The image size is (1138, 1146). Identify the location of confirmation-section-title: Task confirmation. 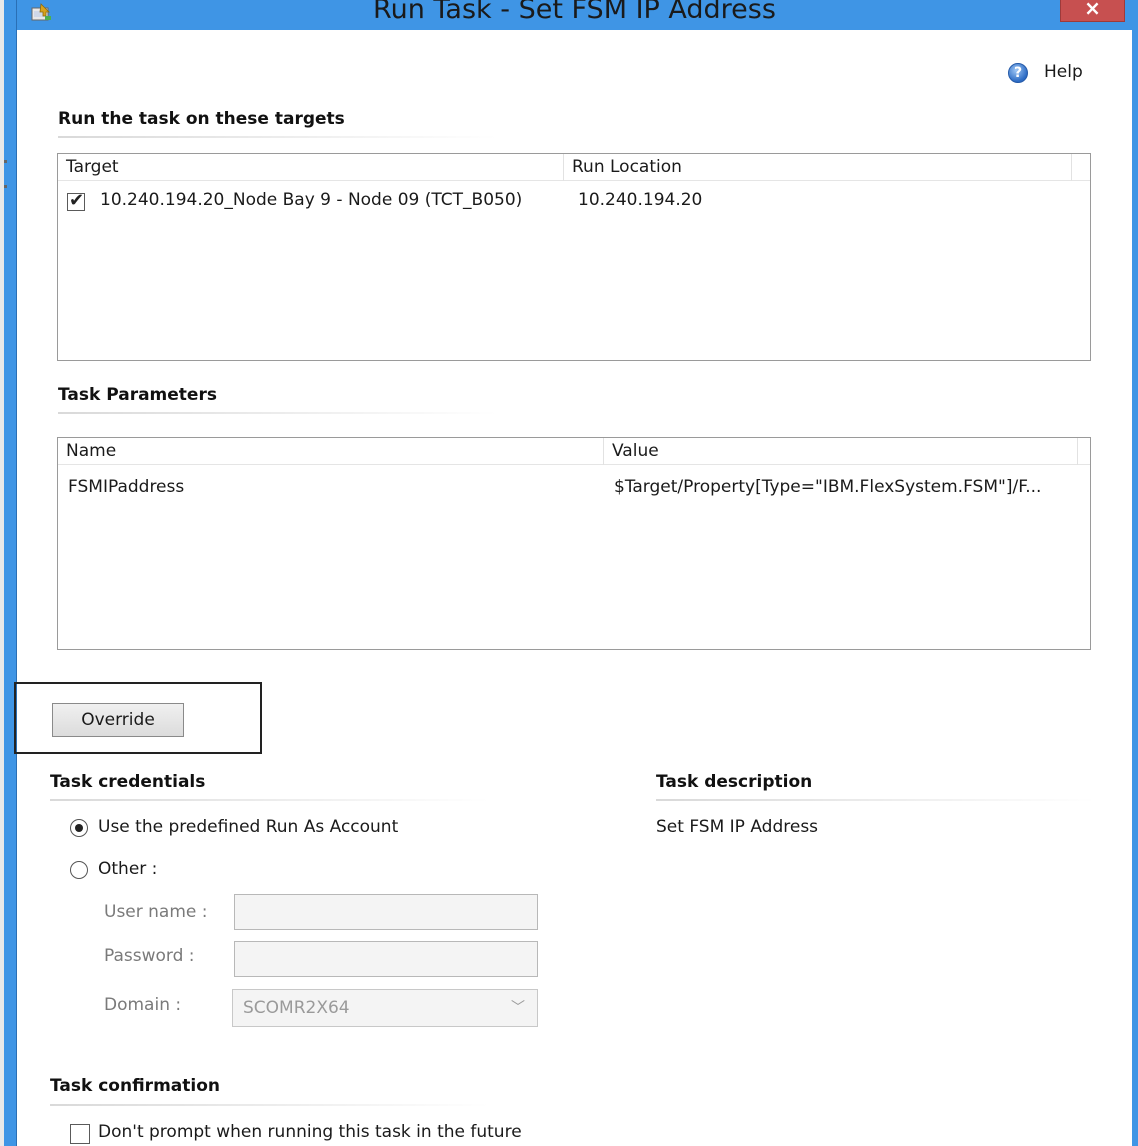
(135, 1086).